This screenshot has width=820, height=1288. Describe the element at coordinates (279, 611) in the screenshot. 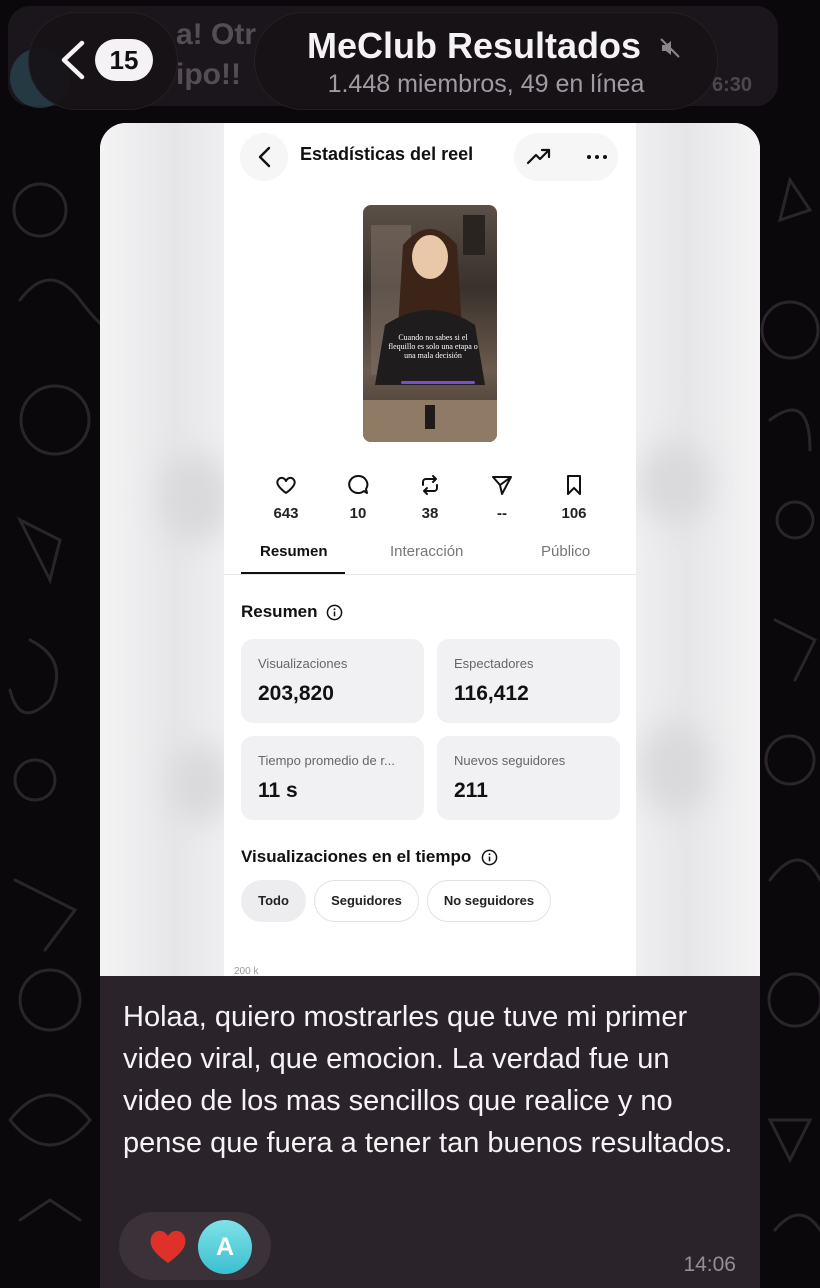

I see `summary-title: Resumen` at that location.